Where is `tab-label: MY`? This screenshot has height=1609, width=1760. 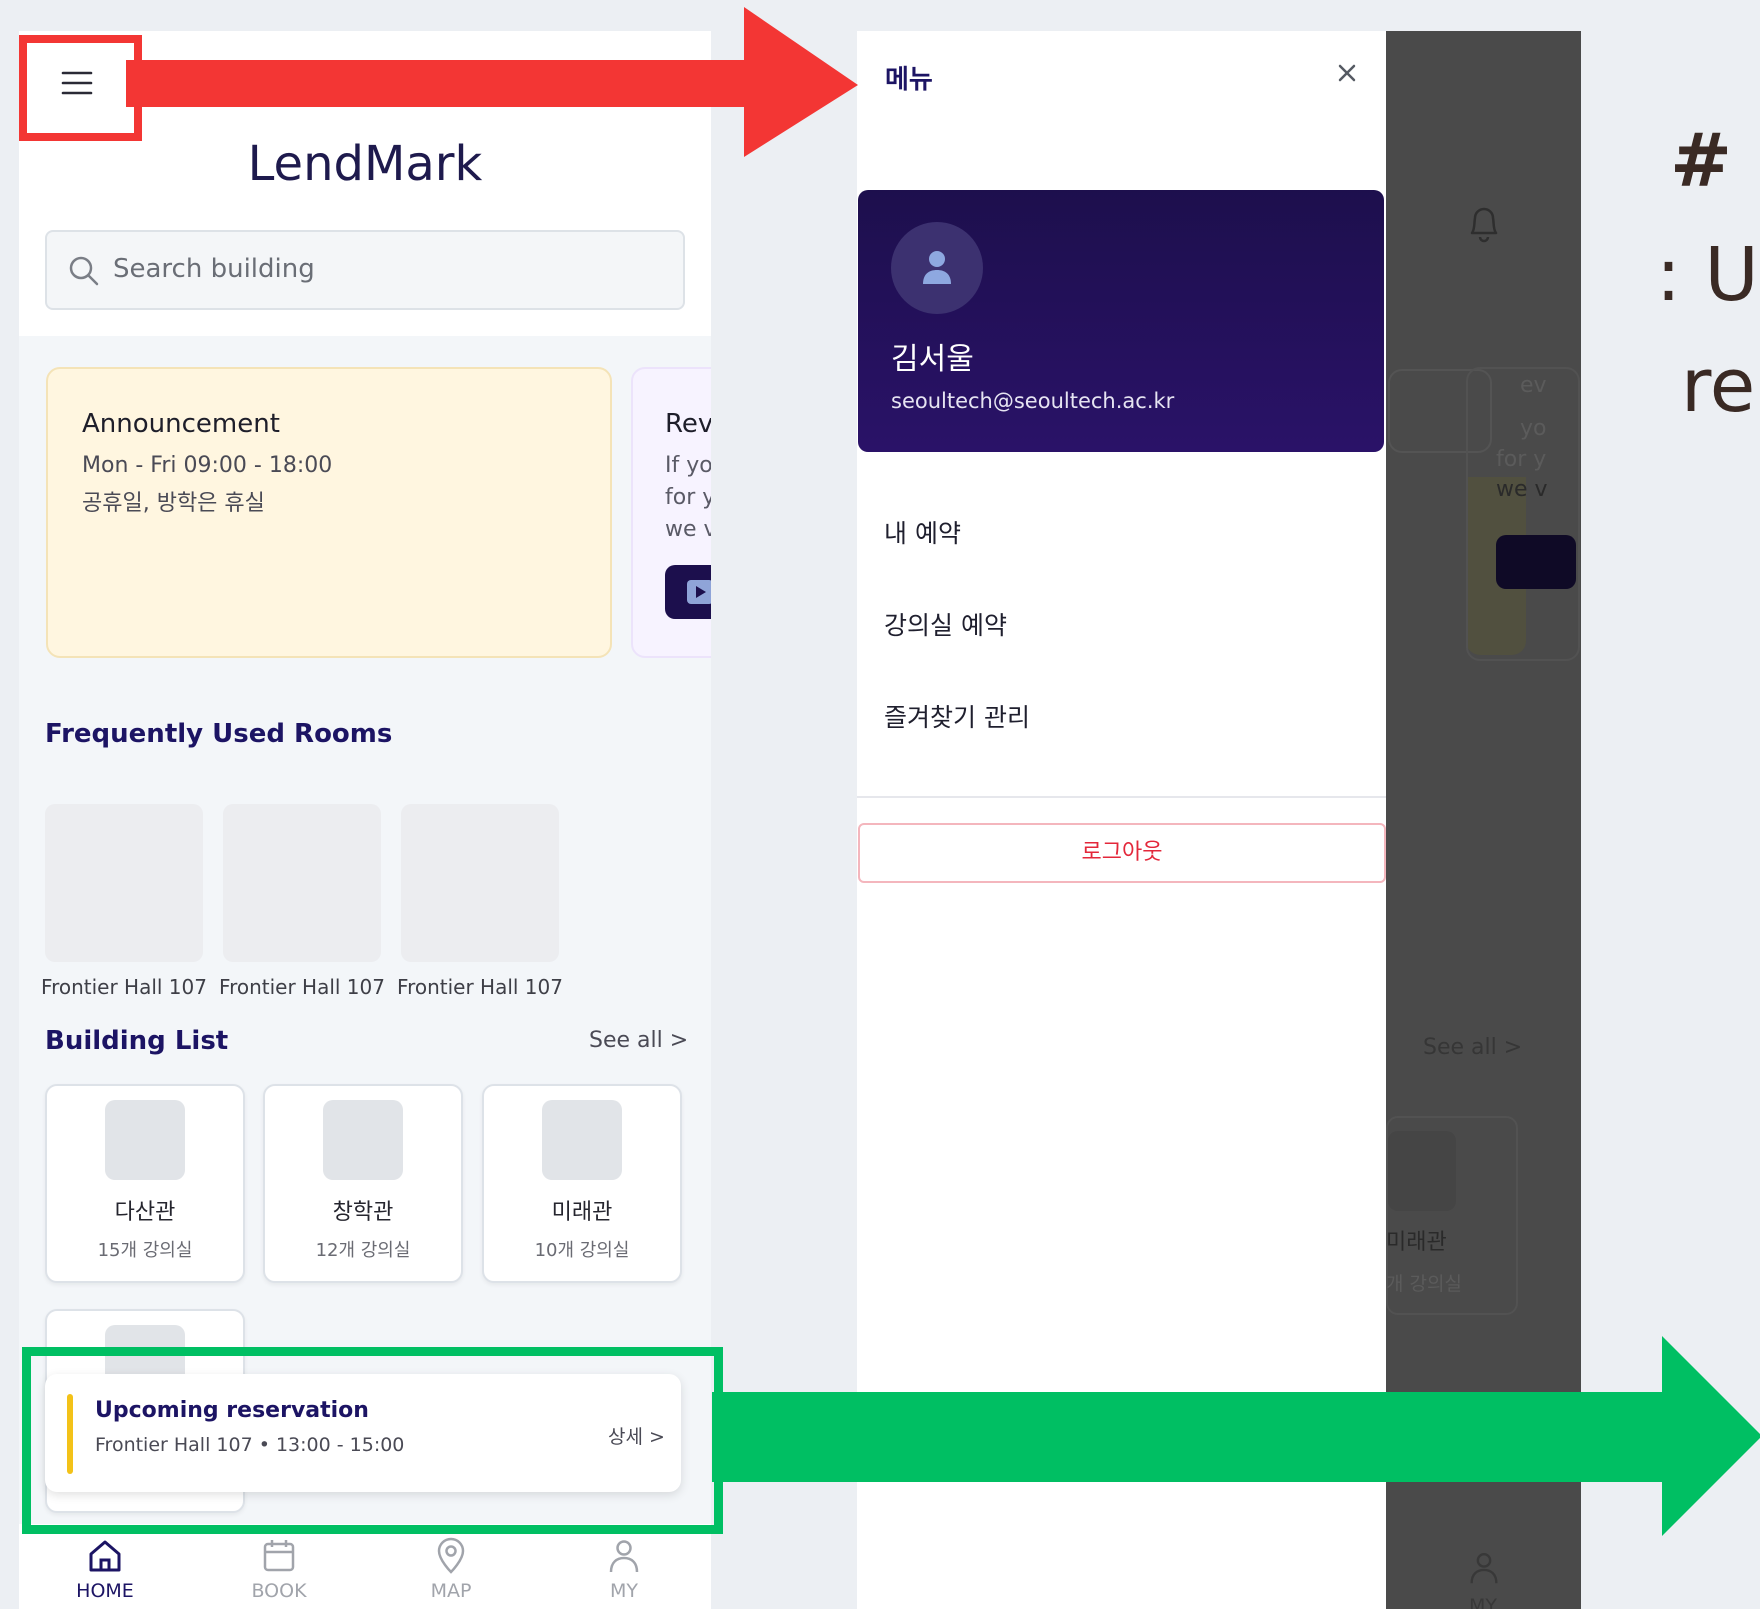 tab-label: MY is located at coordinates (624, 1591).